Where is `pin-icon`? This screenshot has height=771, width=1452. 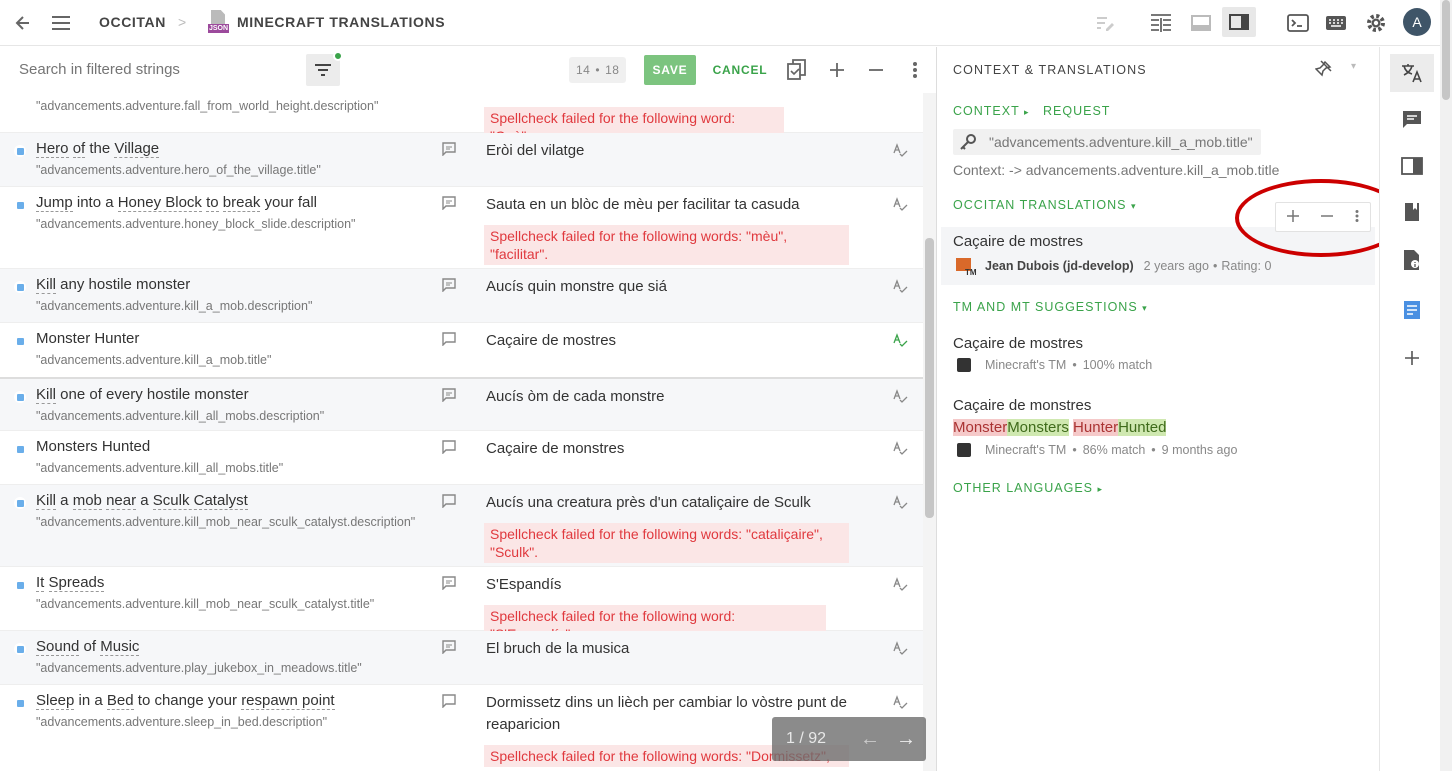
pin-icon is located at coordinates (1323, 69).